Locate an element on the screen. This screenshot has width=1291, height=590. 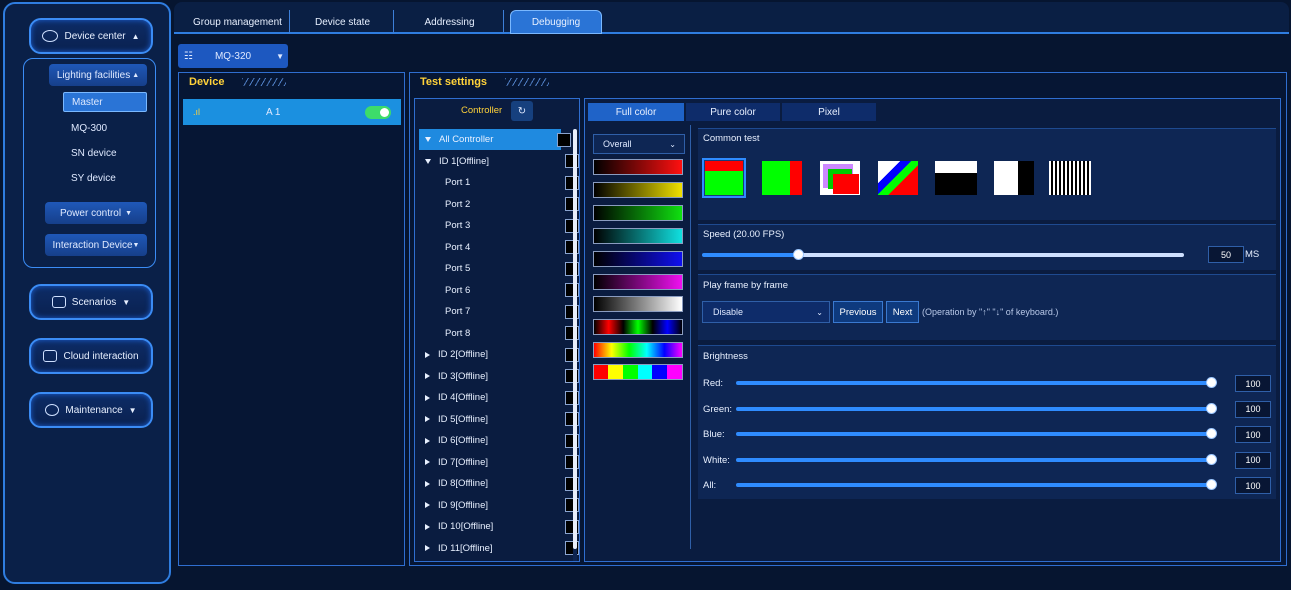
tree-item-port: Port 4 is located at coordinates (499, 247).